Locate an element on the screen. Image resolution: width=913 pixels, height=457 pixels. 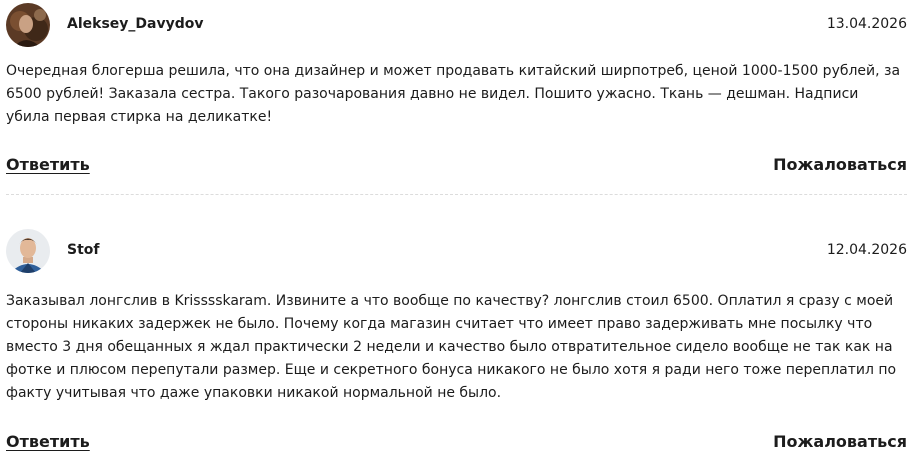
comment-header: Stof 12.04.2026 is located at coordinates (456, 251).